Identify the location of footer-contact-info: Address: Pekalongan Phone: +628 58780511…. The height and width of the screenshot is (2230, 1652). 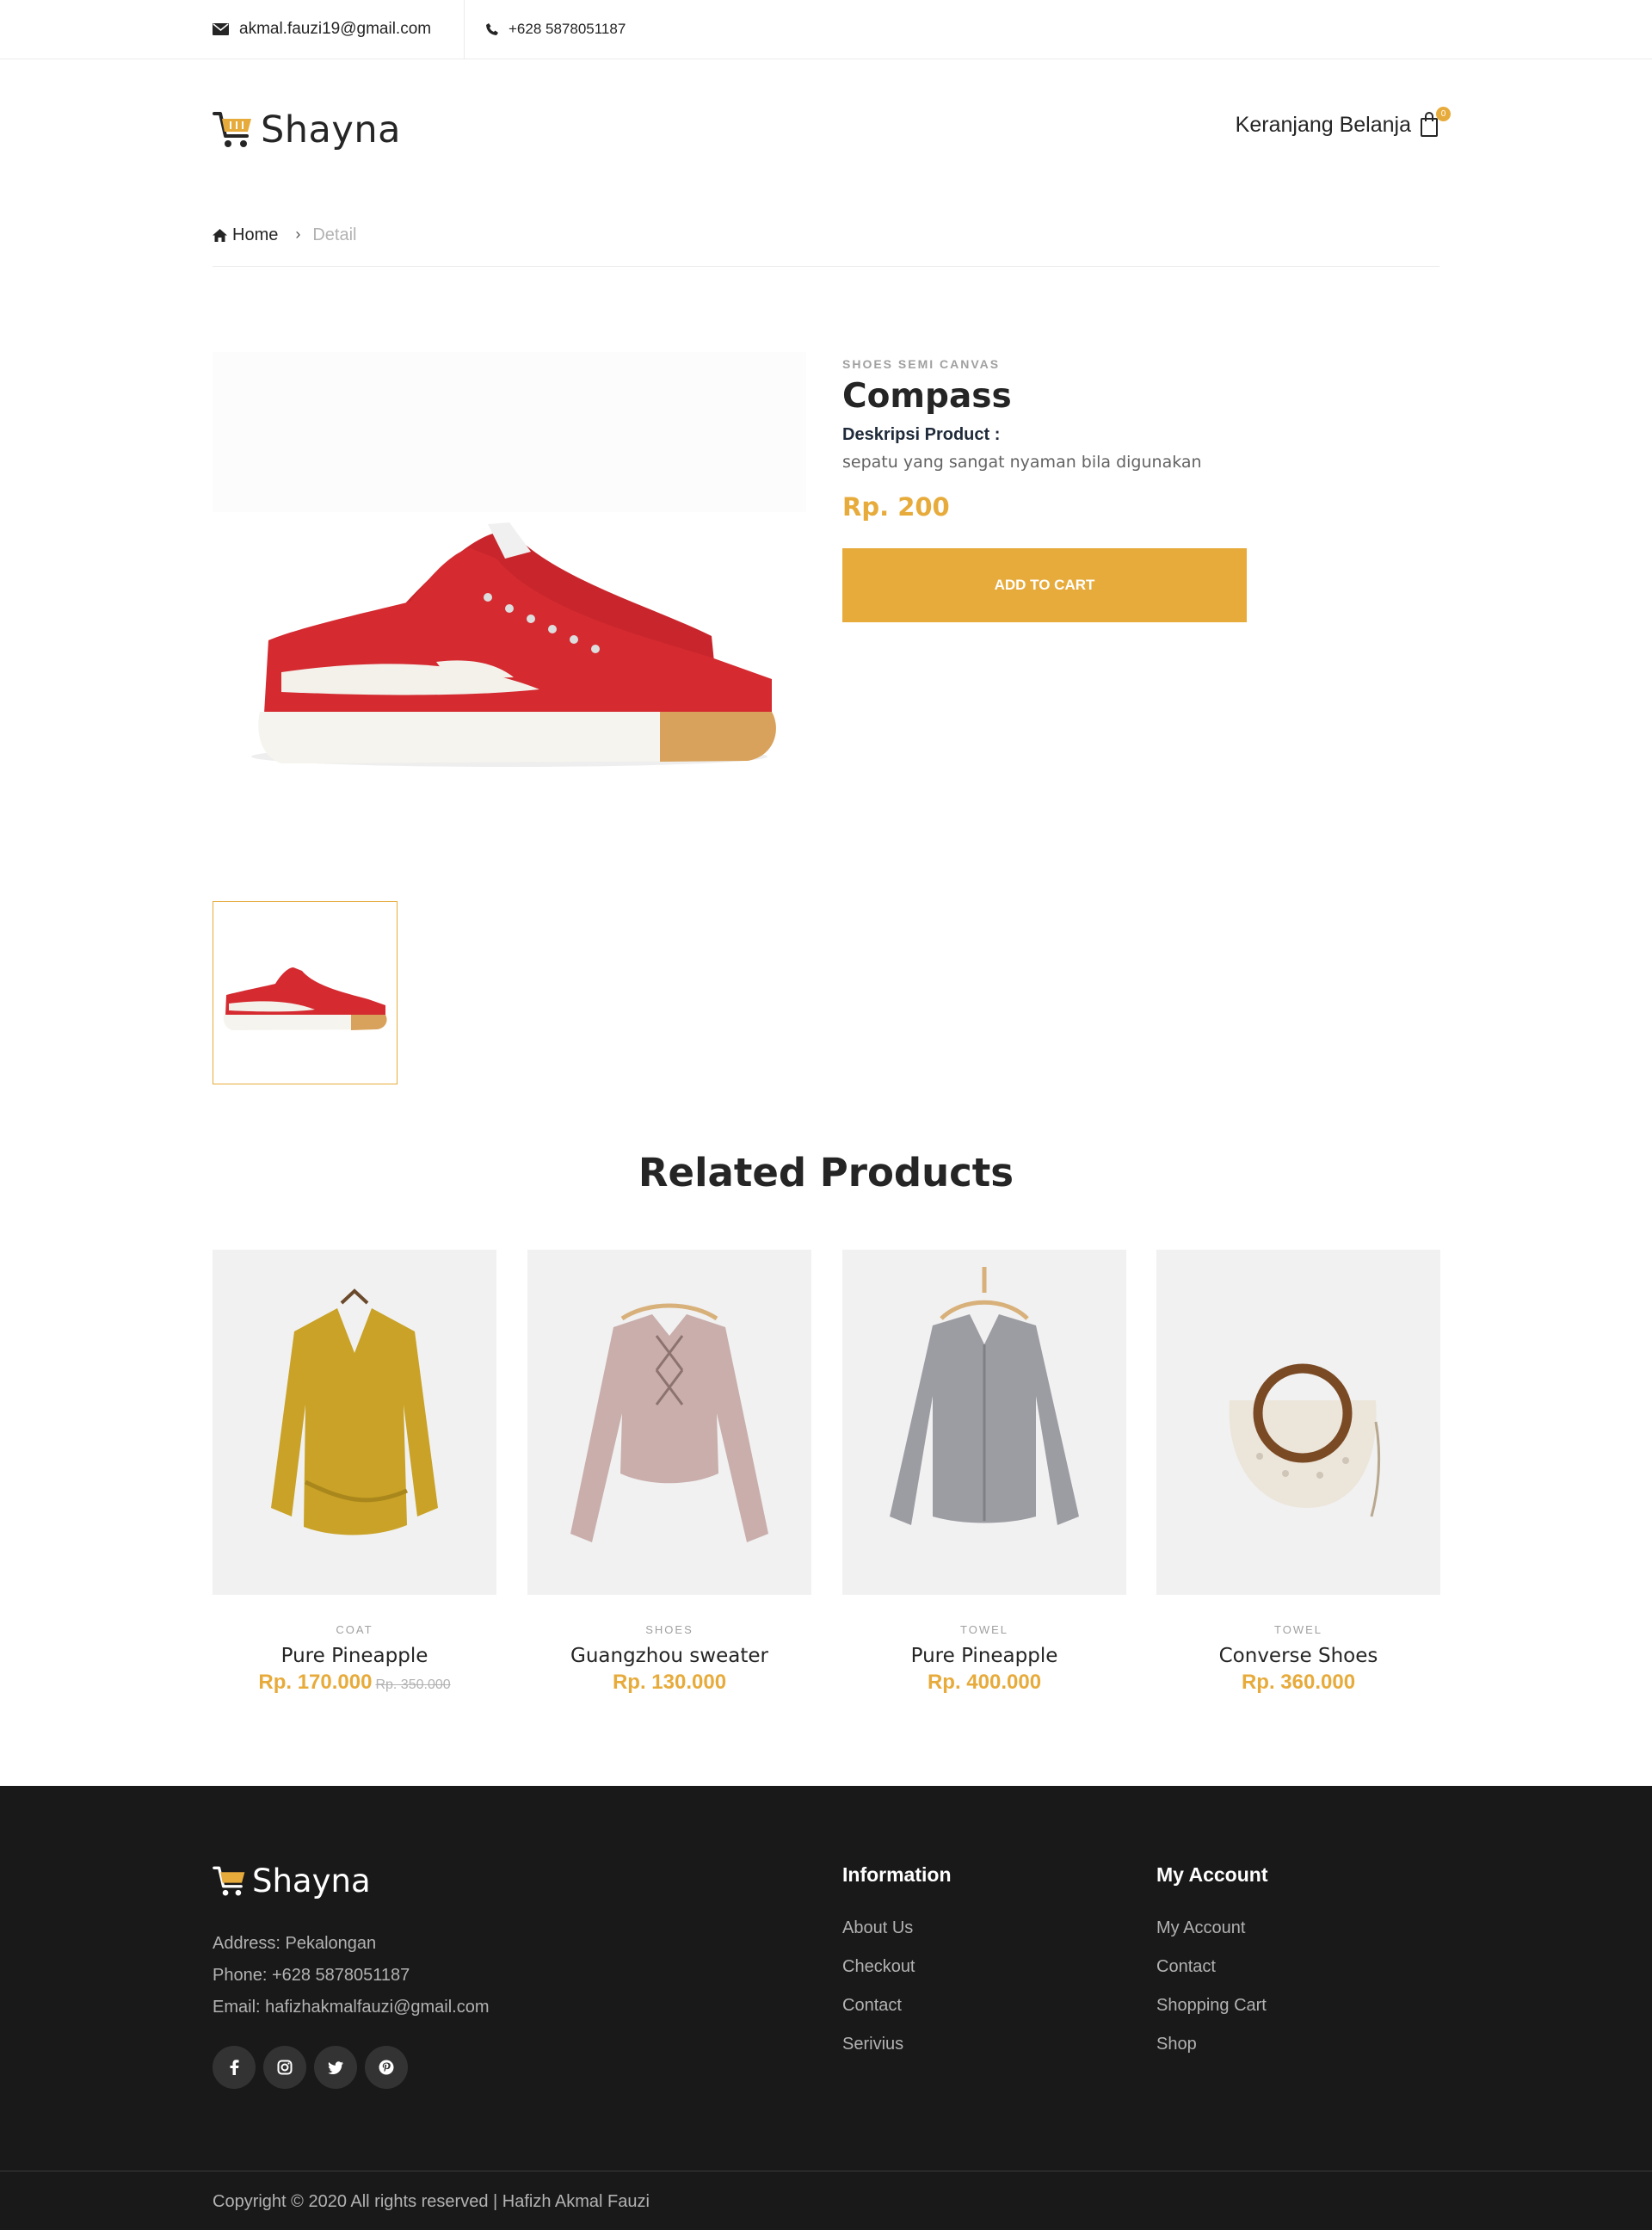
(351, 1975).